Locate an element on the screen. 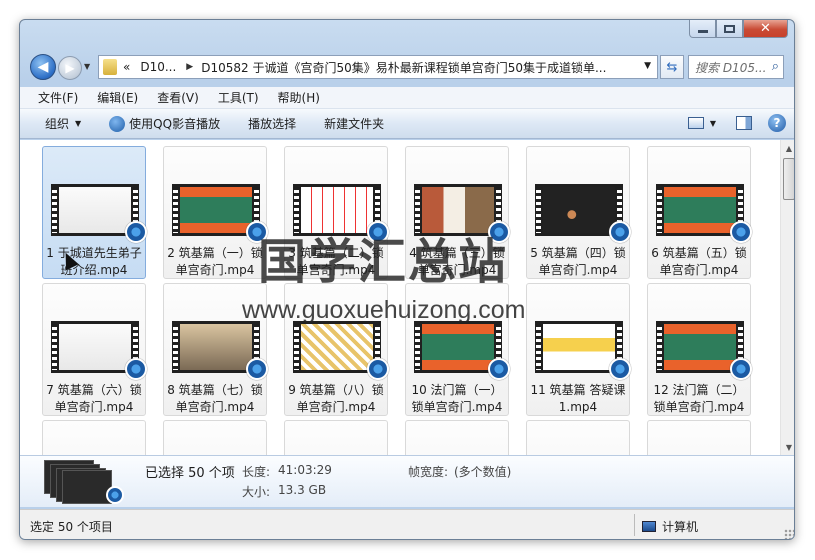  minimize-button is located at coordinates (702, 29).